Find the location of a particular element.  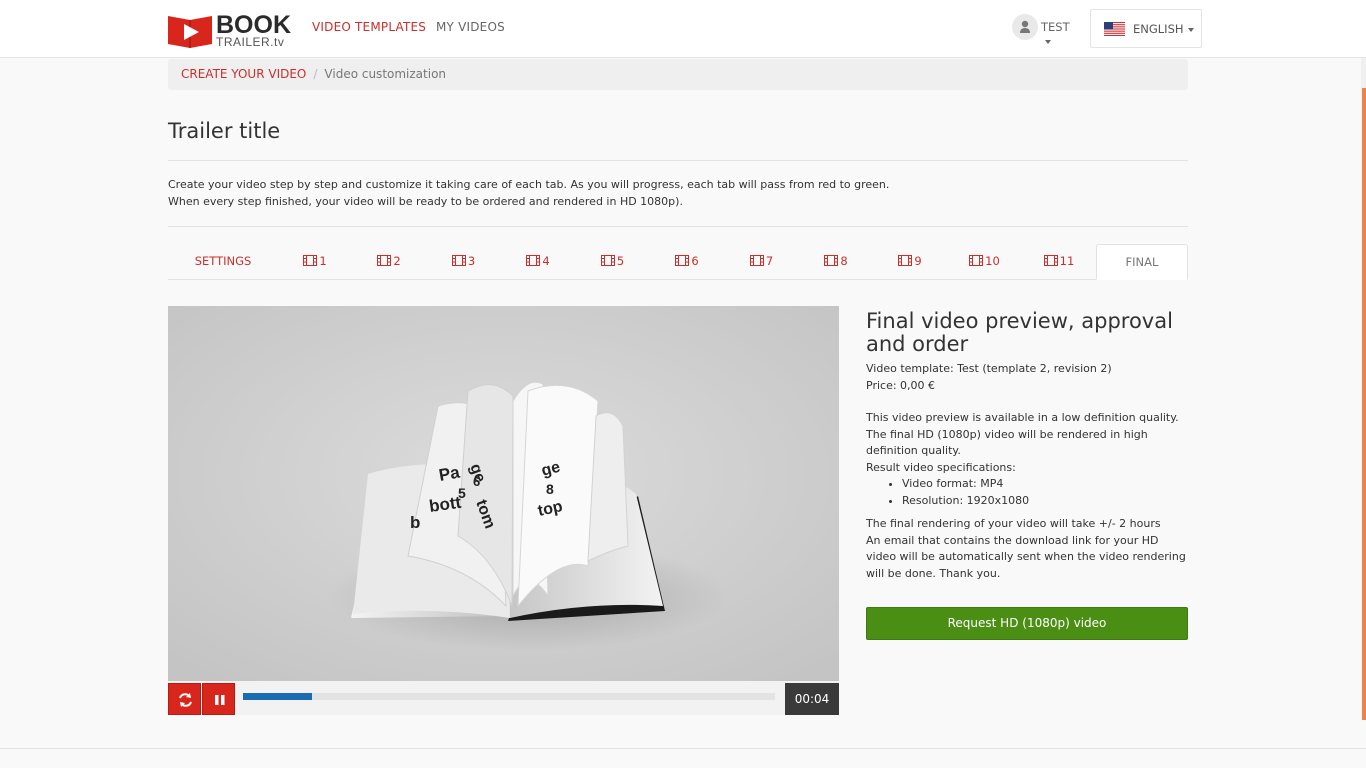

user-icon is located at coordinates (1025, 27).